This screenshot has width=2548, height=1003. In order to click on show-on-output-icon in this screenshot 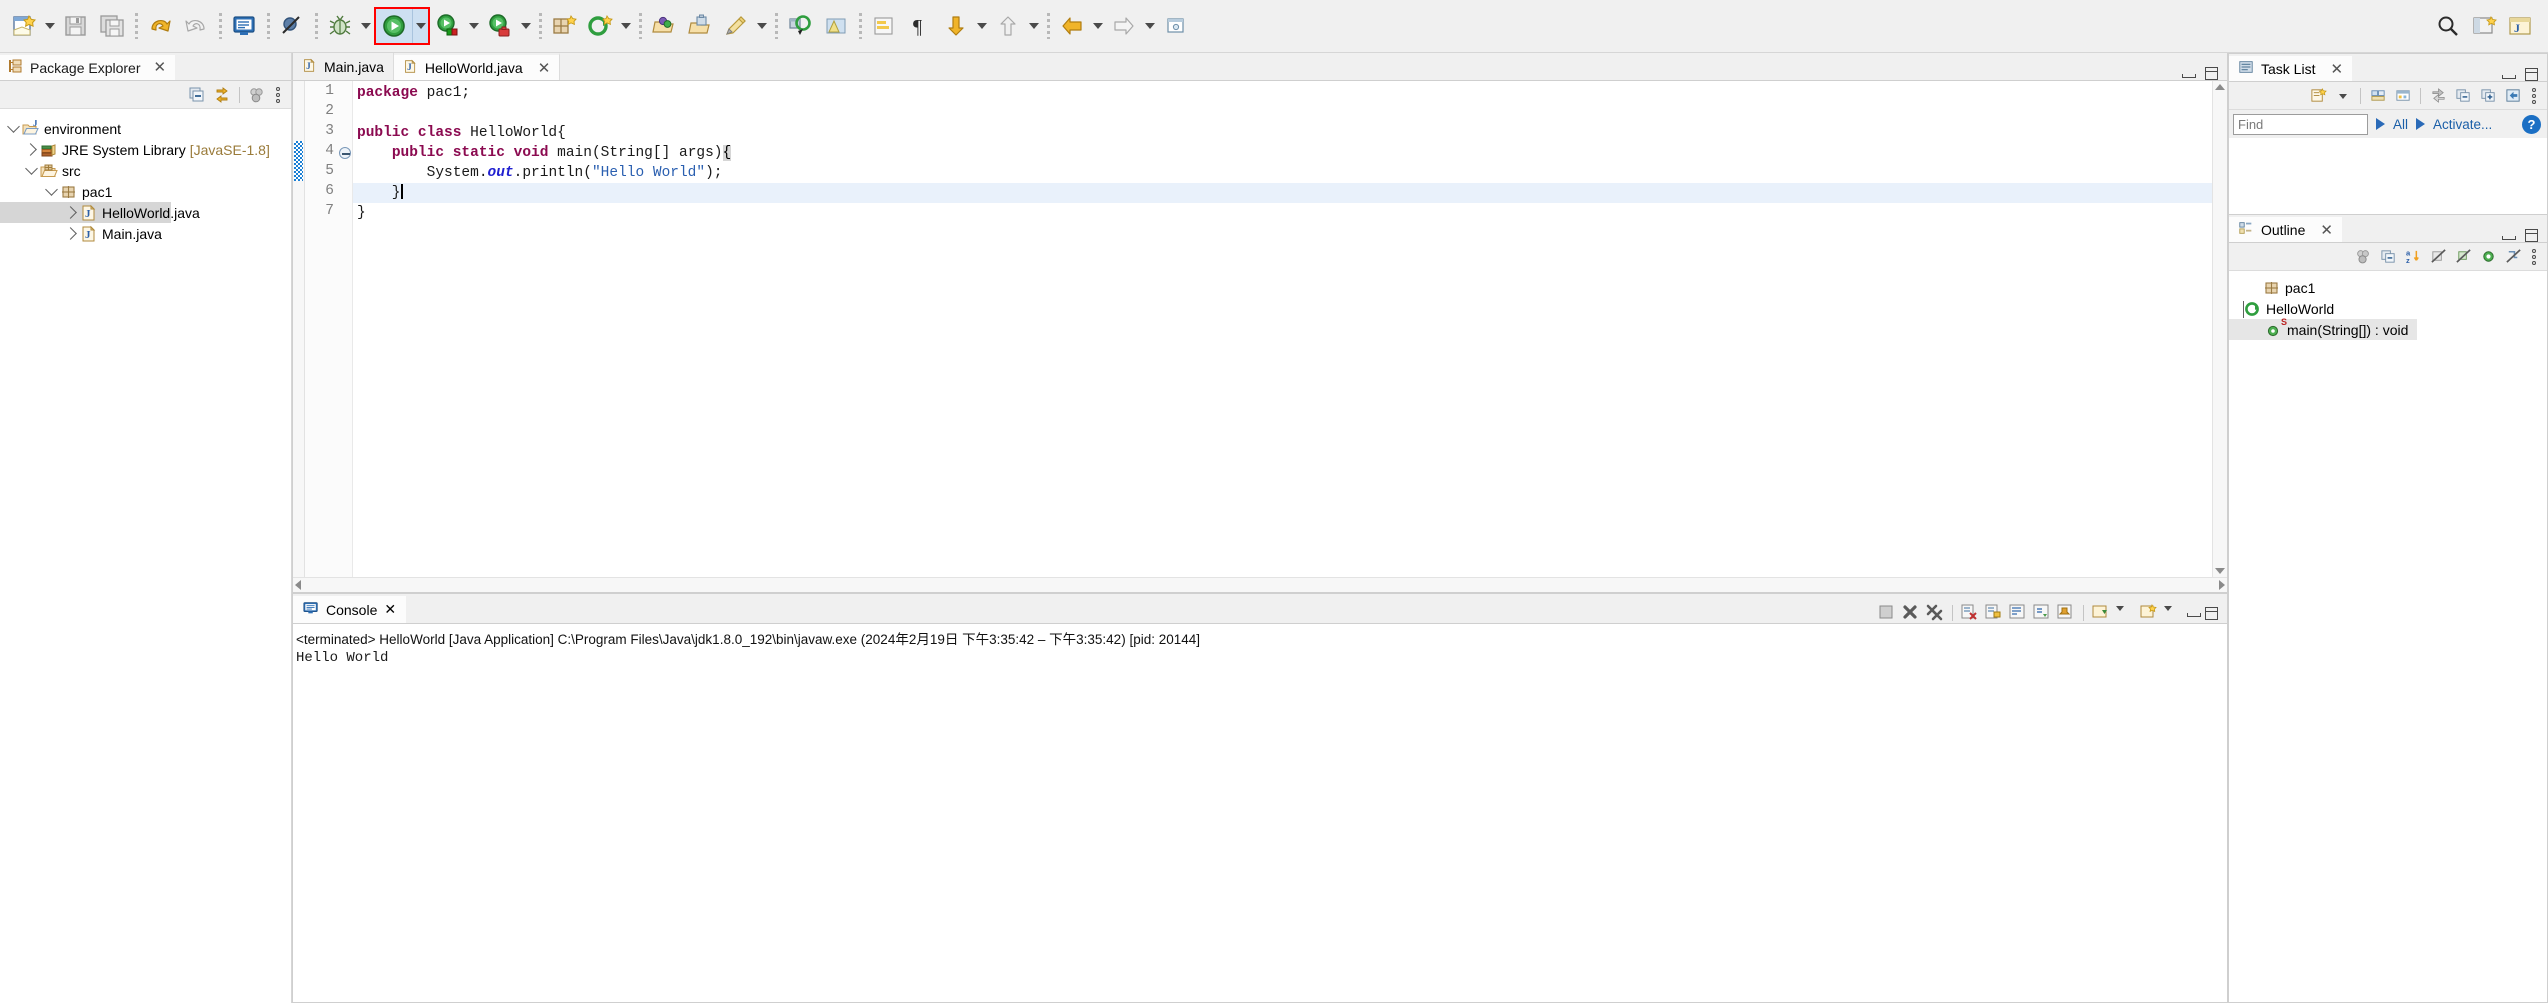, I will do `click(2042, 613)`.